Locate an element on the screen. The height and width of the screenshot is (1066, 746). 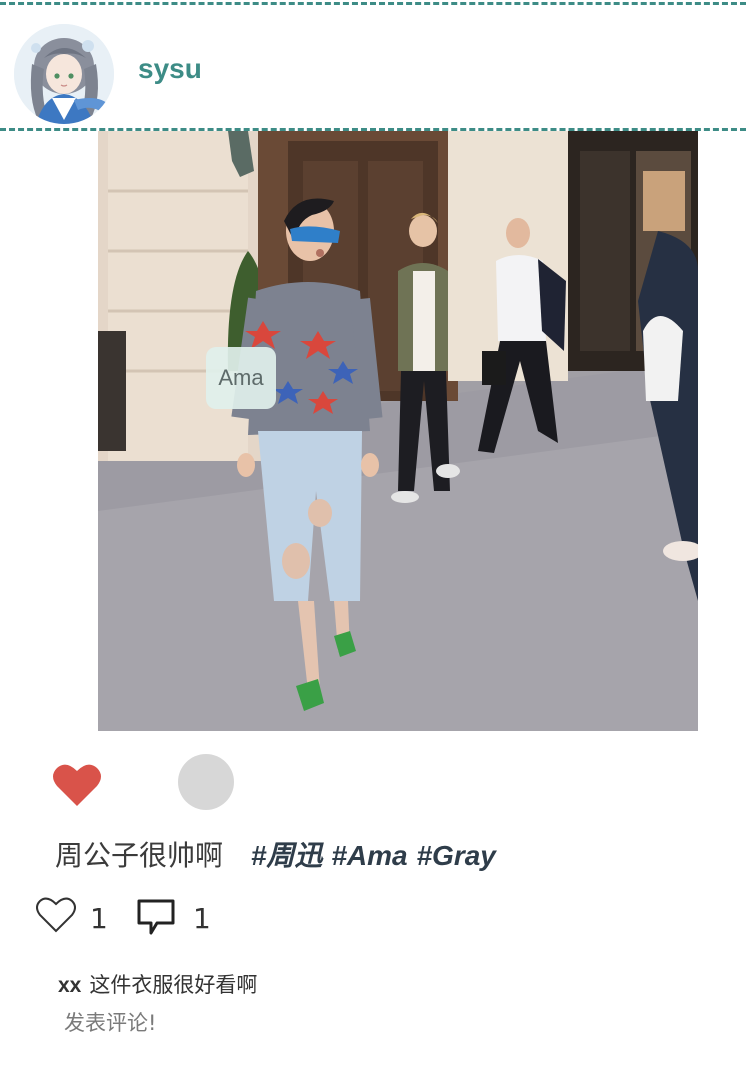
avatar-illustration is located at coordinates (64, 74).